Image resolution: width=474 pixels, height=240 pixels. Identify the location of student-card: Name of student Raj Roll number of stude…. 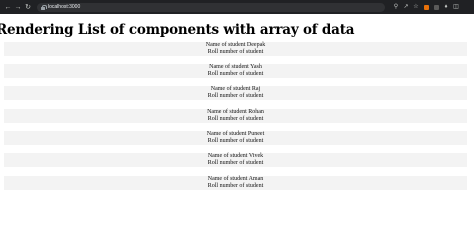
(235, 93).